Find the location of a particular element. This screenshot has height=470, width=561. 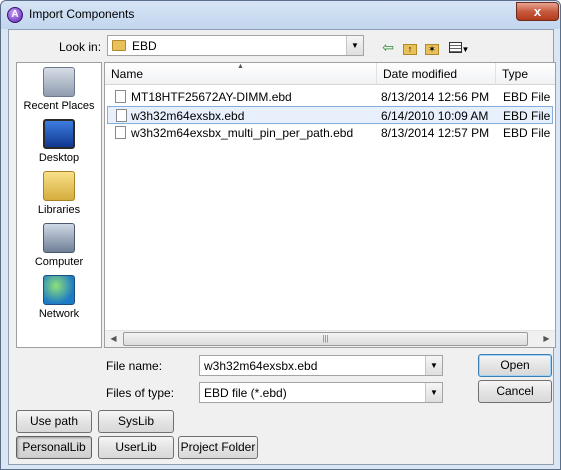

look-in-value: EBD is located at coordinates (144, 46).